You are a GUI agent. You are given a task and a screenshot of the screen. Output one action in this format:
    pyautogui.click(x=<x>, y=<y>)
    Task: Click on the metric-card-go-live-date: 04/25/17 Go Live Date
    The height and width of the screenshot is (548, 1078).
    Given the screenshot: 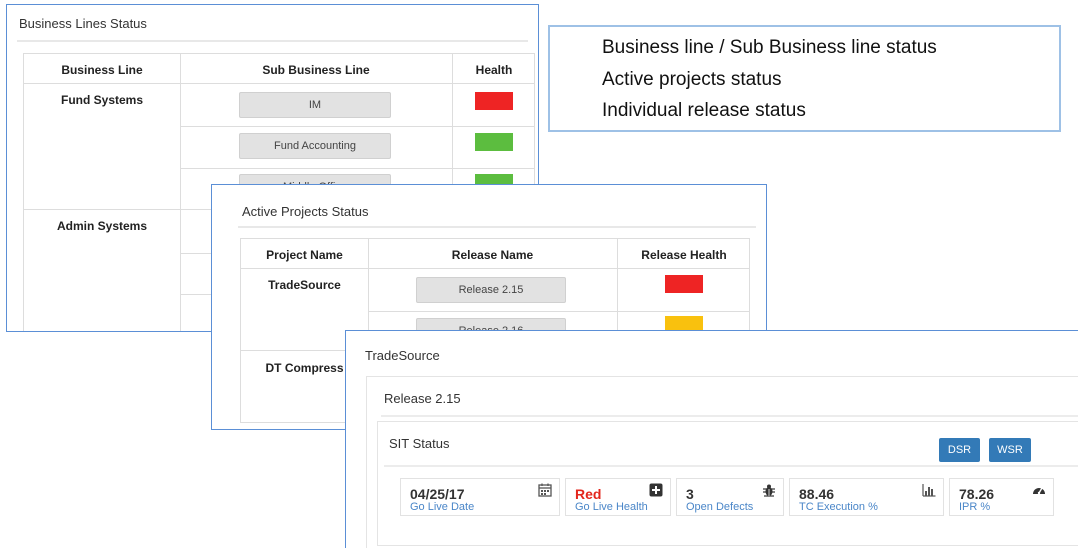 What is the action you would take?
    pyautogui.click(x=480, y=497)
    